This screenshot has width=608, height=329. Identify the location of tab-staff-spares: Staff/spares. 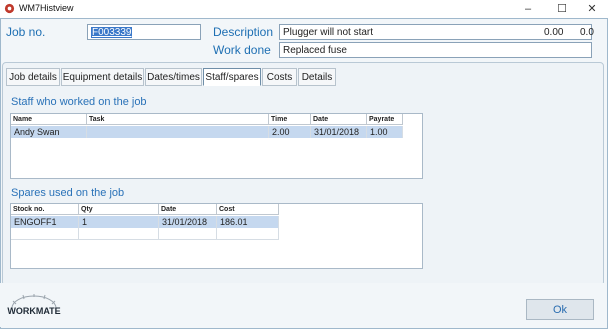
(232, 77).